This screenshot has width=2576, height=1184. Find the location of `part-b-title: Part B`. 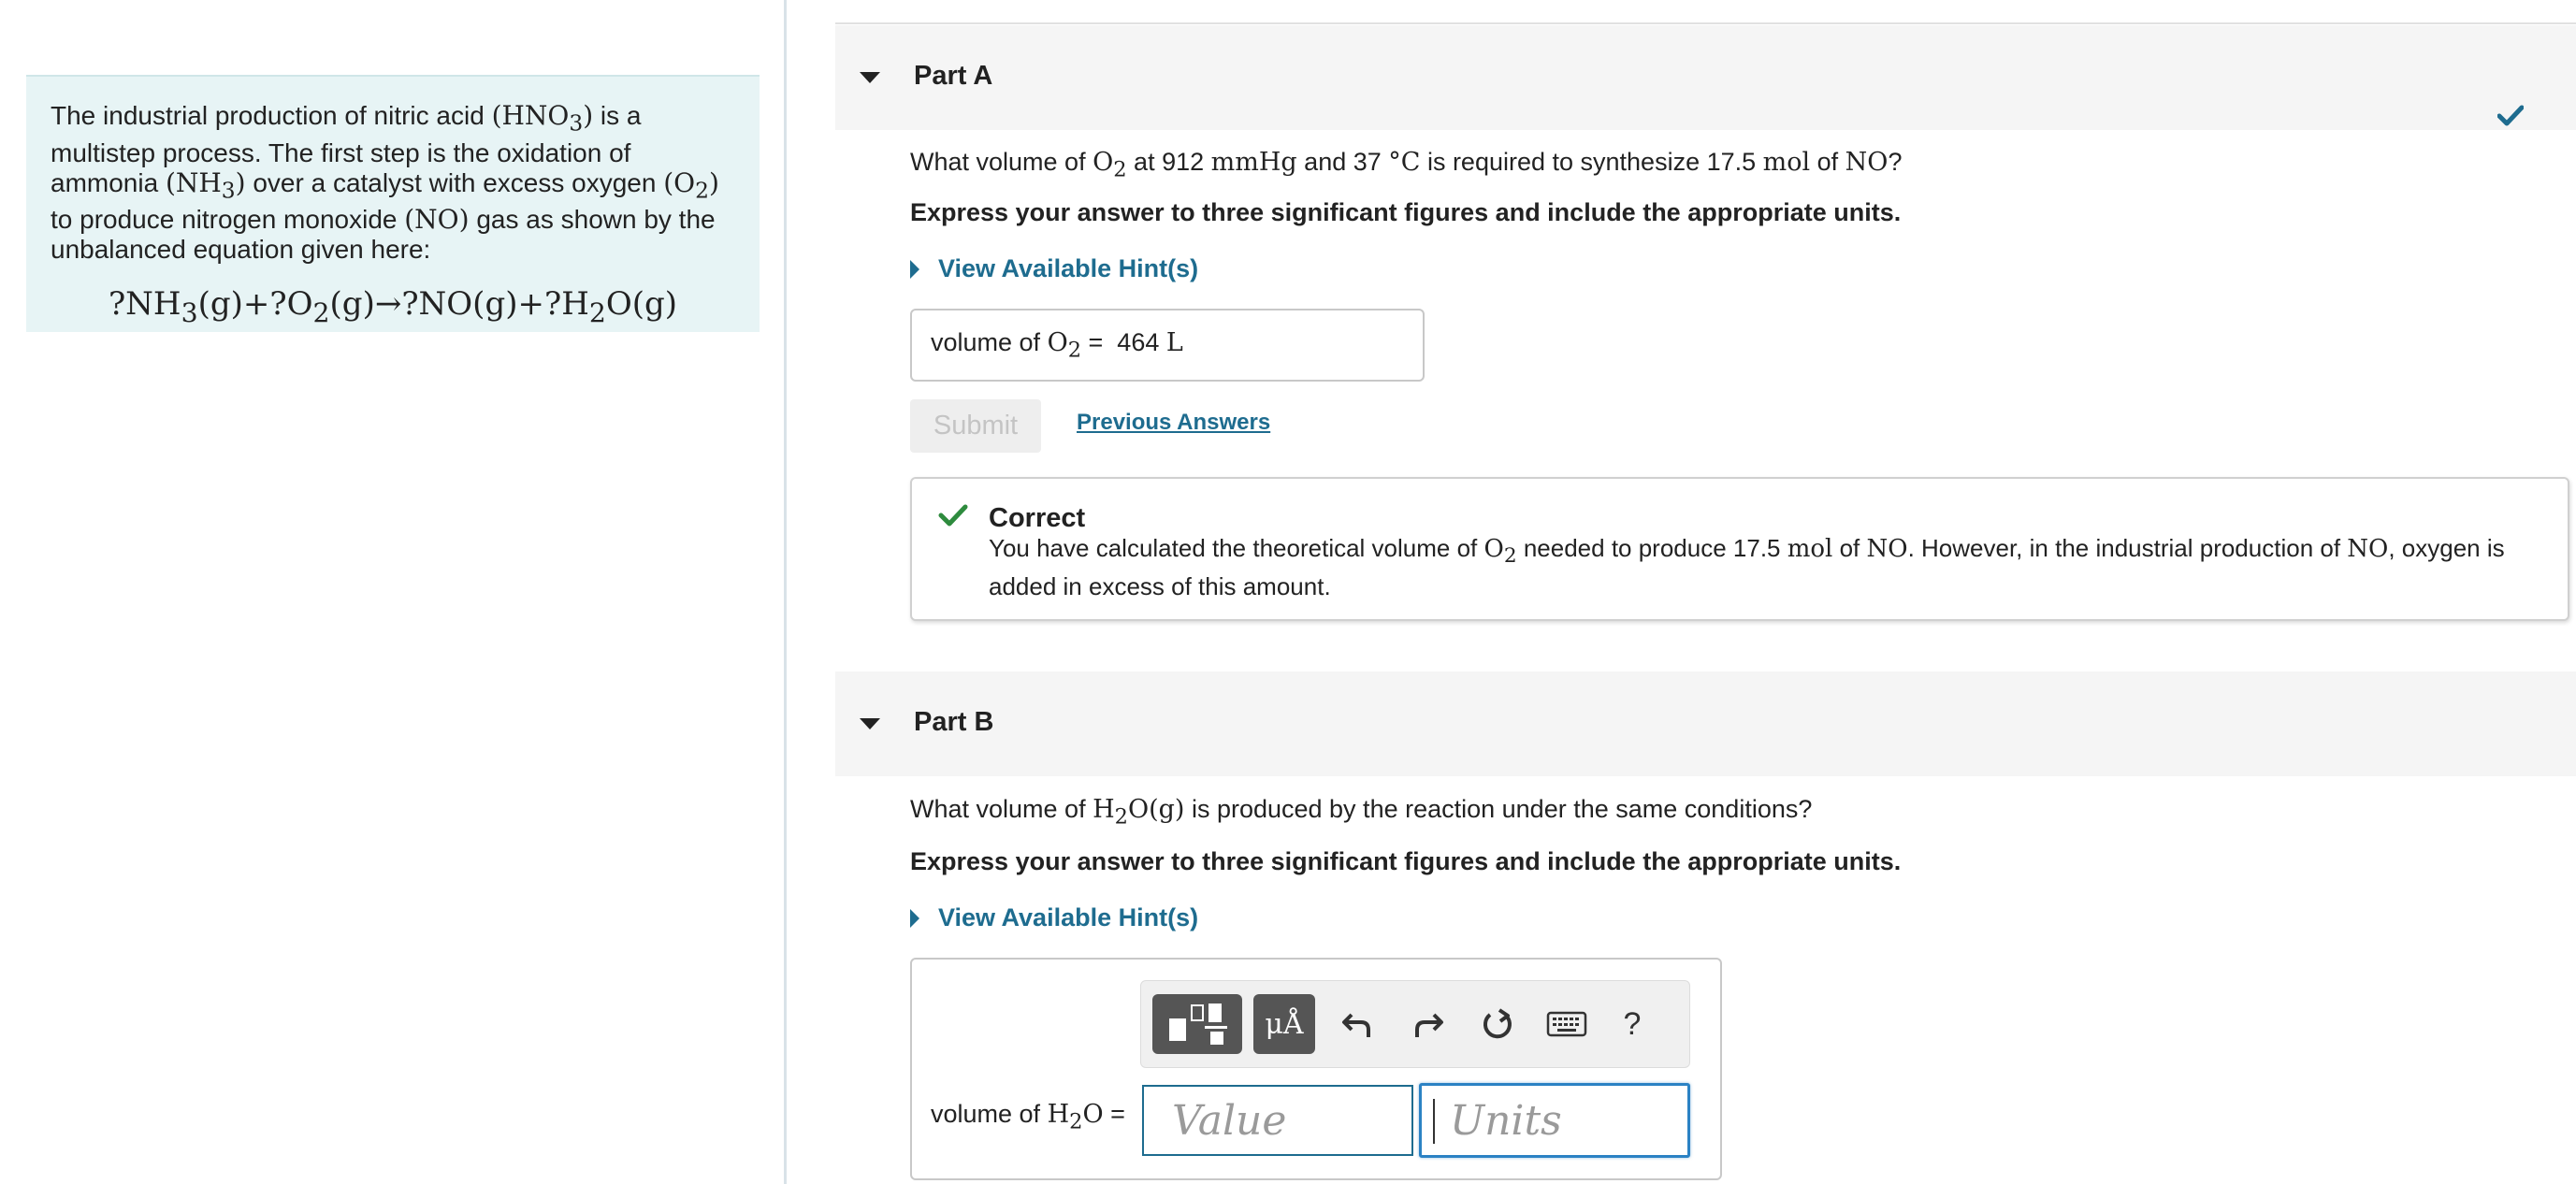

part-b-title: Part B is located at coordinates (954, 722).